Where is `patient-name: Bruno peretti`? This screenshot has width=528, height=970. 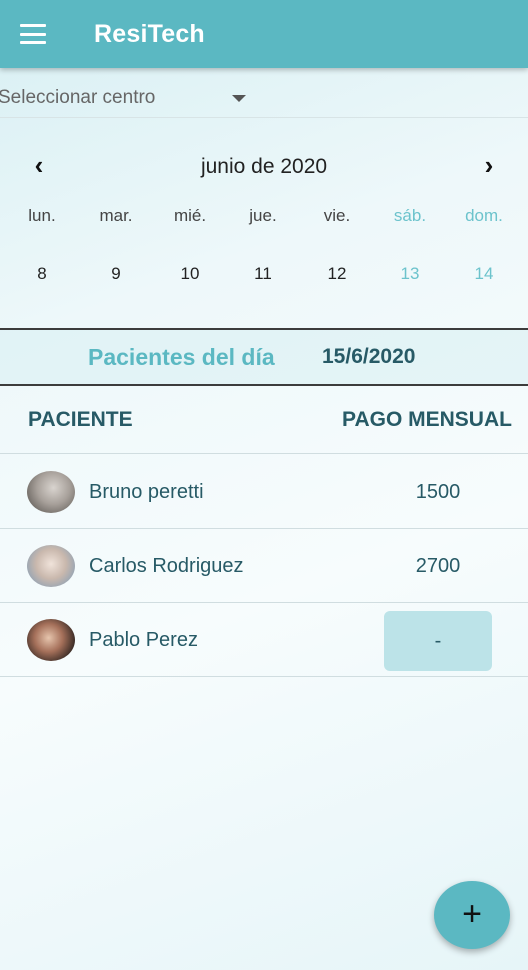 patient-name: Bruno peretti is located at coordinates (146, 492).